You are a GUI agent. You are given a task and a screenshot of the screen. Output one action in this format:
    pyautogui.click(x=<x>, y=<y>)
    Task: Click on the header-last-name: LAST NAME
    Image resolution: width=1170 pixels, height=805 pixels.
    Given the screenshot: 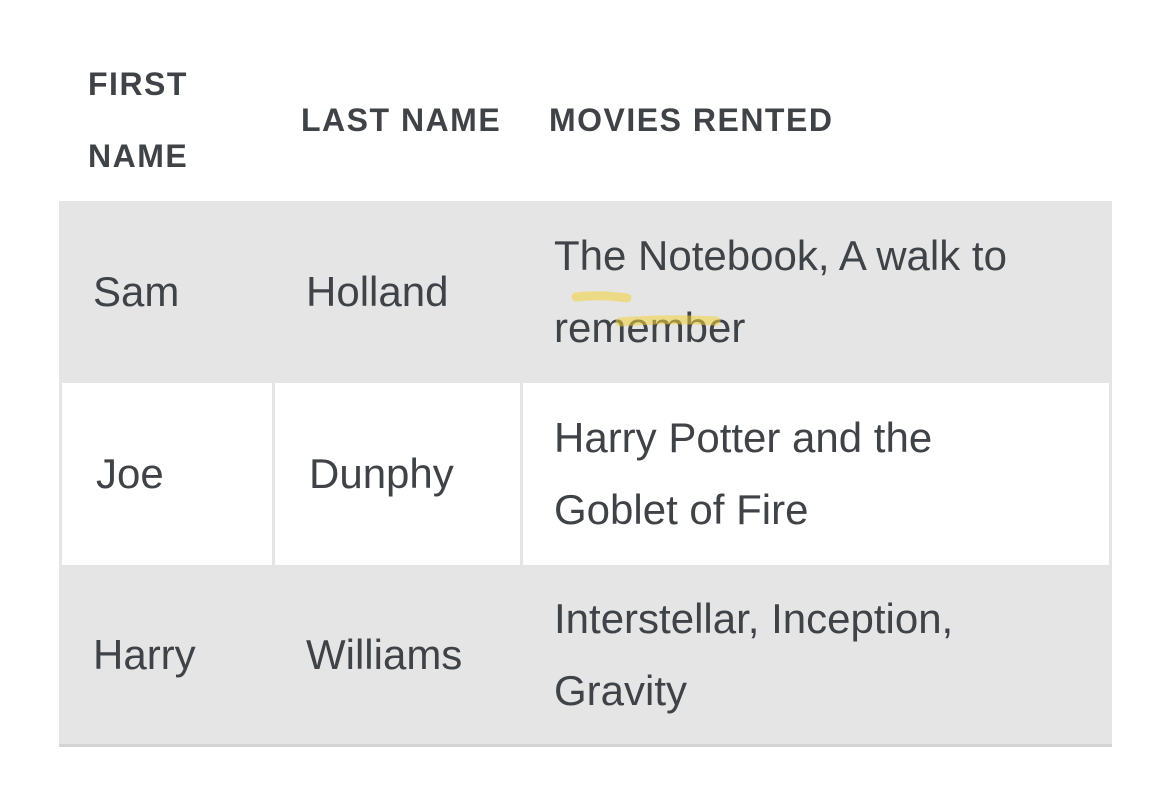 What is the action you would take?
    pyautogui.click(x=401, y=119)
    